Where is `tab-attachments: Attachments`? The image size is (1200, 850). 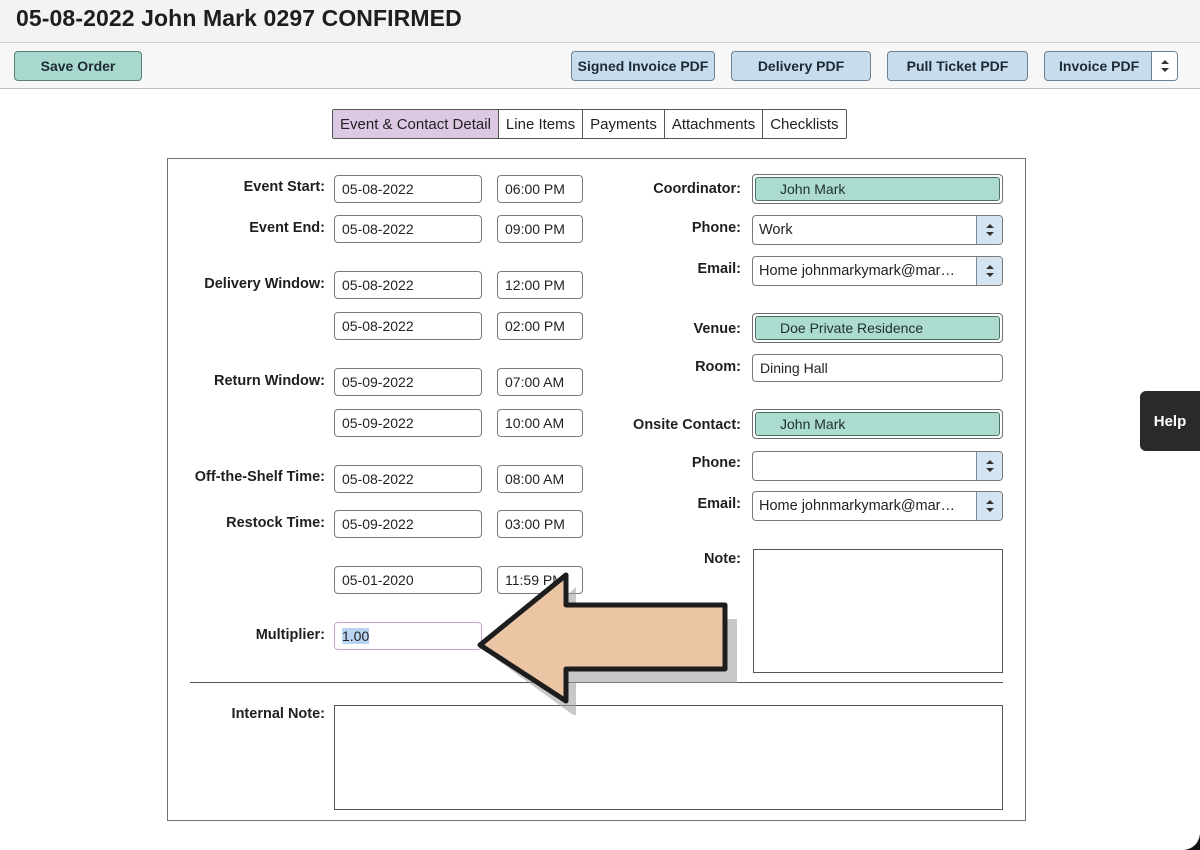 tab-attachments: Attachments is located at coordinates (714, 124).